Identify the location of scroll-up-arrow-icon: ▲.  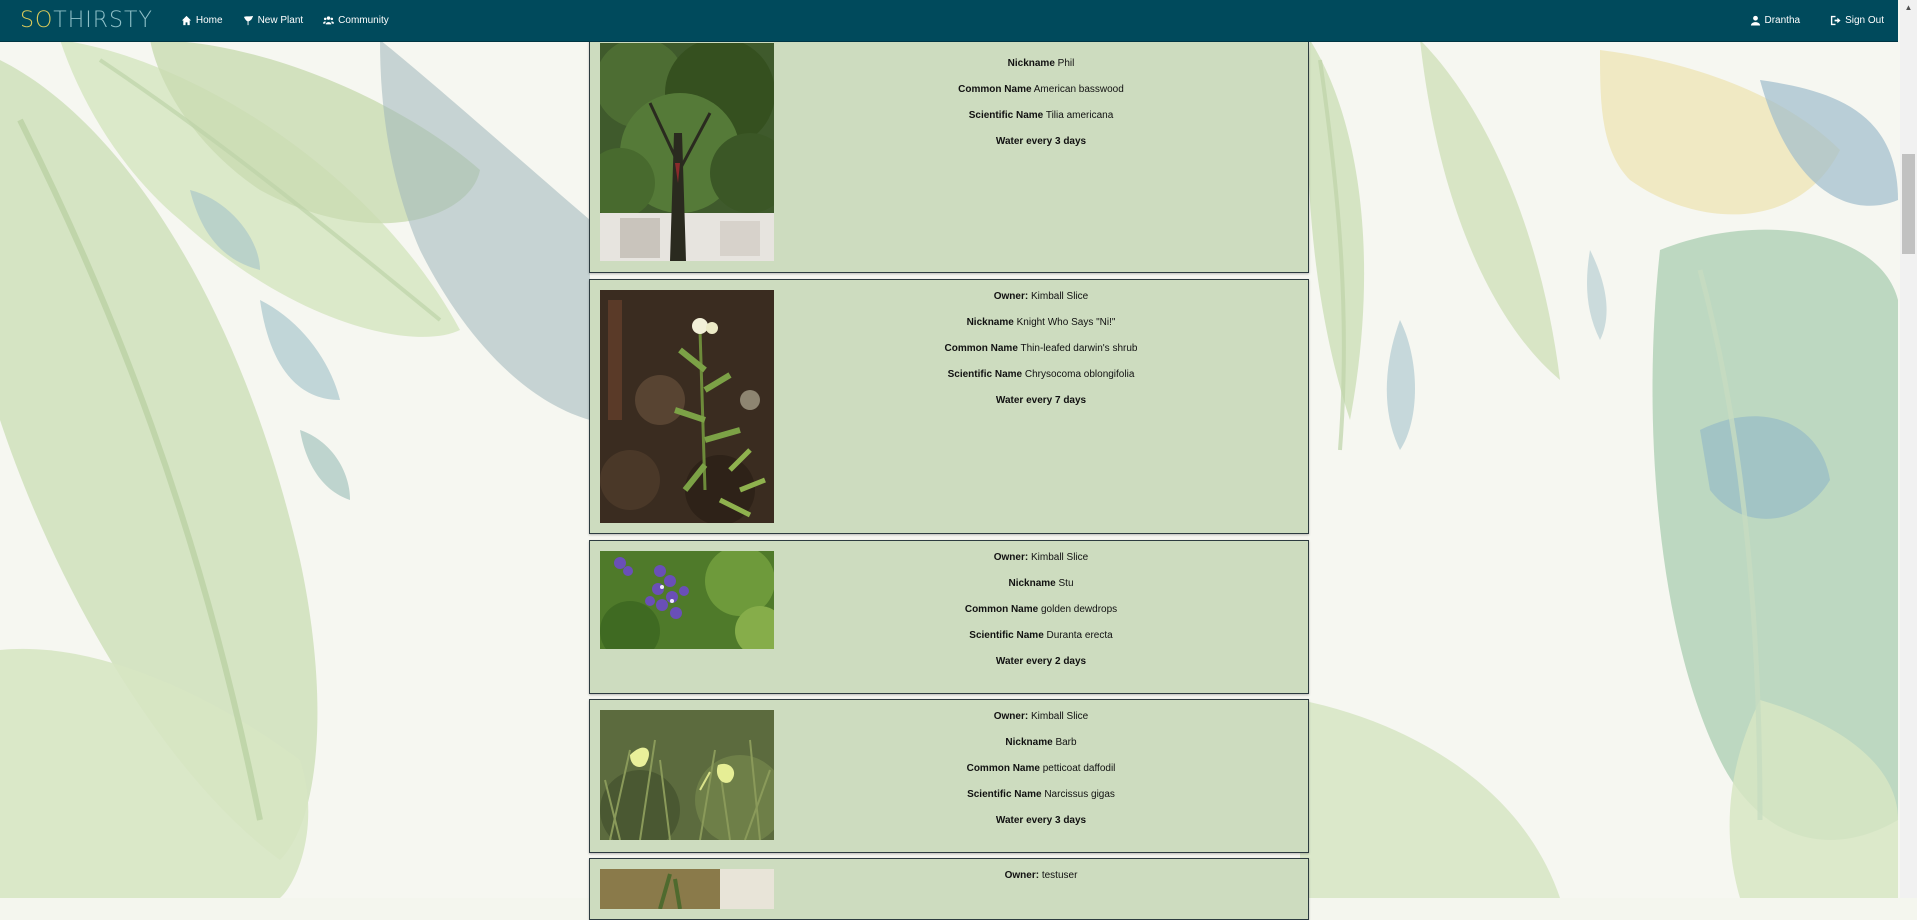
(1908, 7).